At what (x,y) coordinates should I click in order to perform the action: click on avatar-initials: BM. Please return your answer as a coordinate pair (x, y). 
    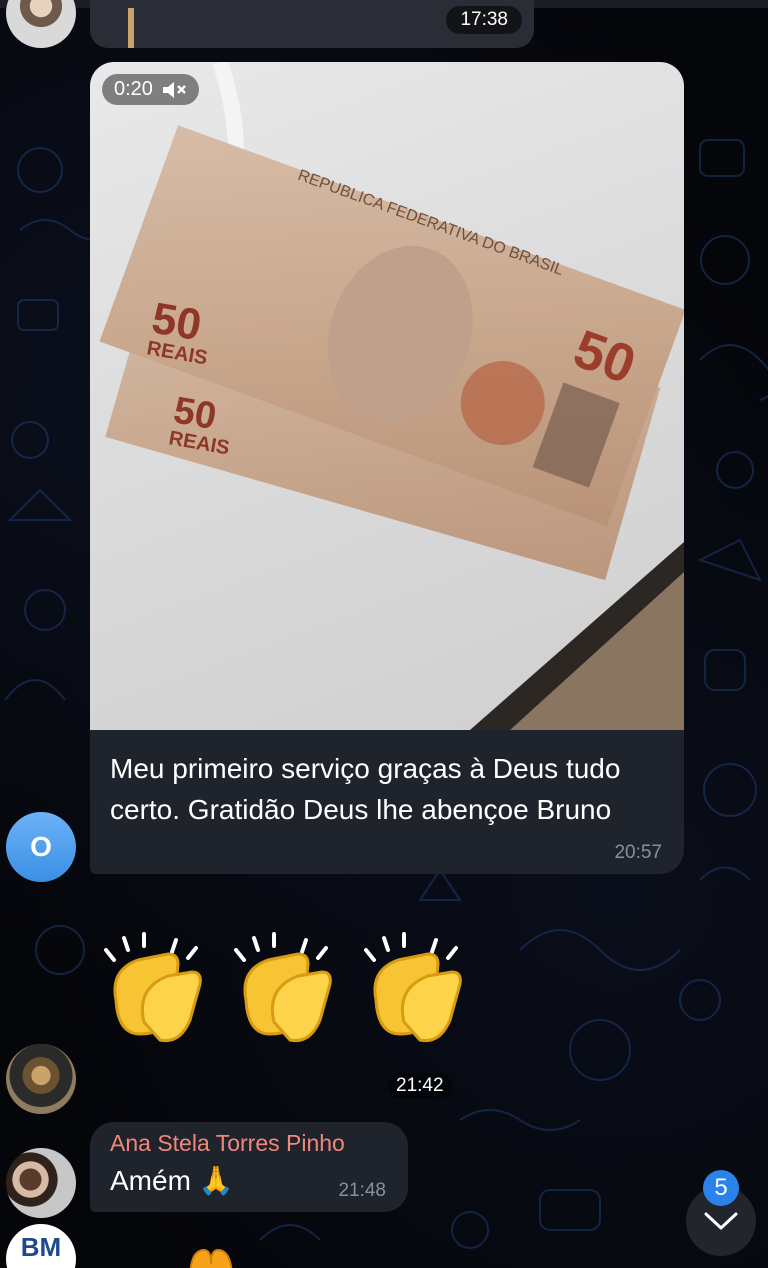
    Looking at the image, I should click on (41, 1247).